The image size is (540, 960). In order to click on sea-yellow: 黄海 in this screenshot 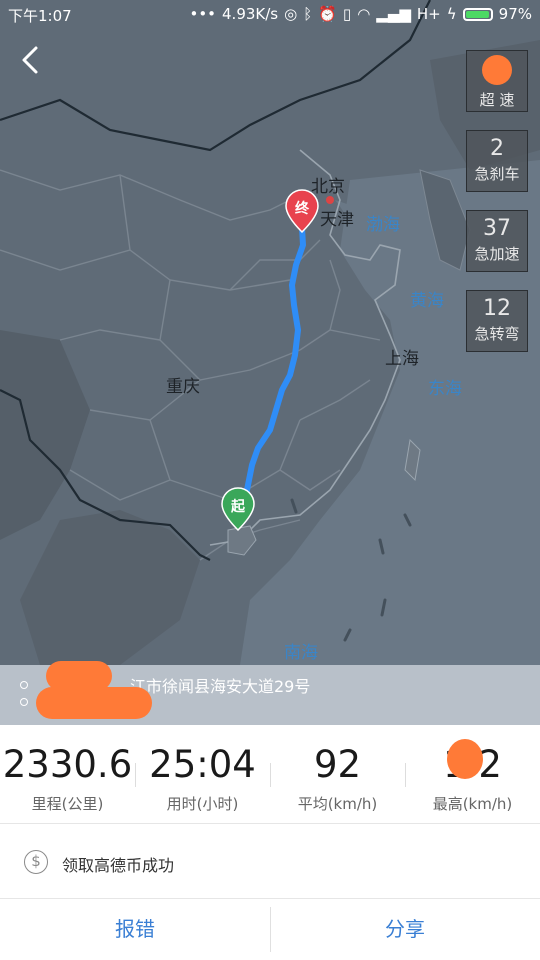, I will do `click(427, 301)`.